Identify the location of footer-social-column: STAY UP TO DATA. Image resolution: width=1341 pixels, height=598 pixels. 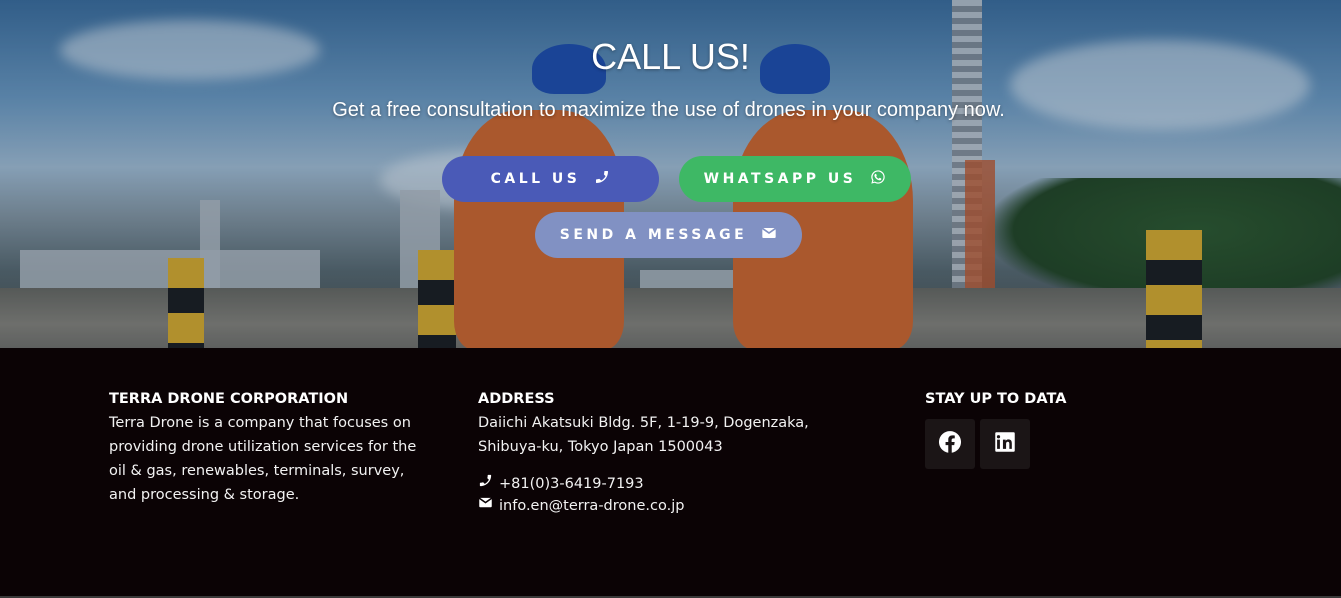
(1035, 430).